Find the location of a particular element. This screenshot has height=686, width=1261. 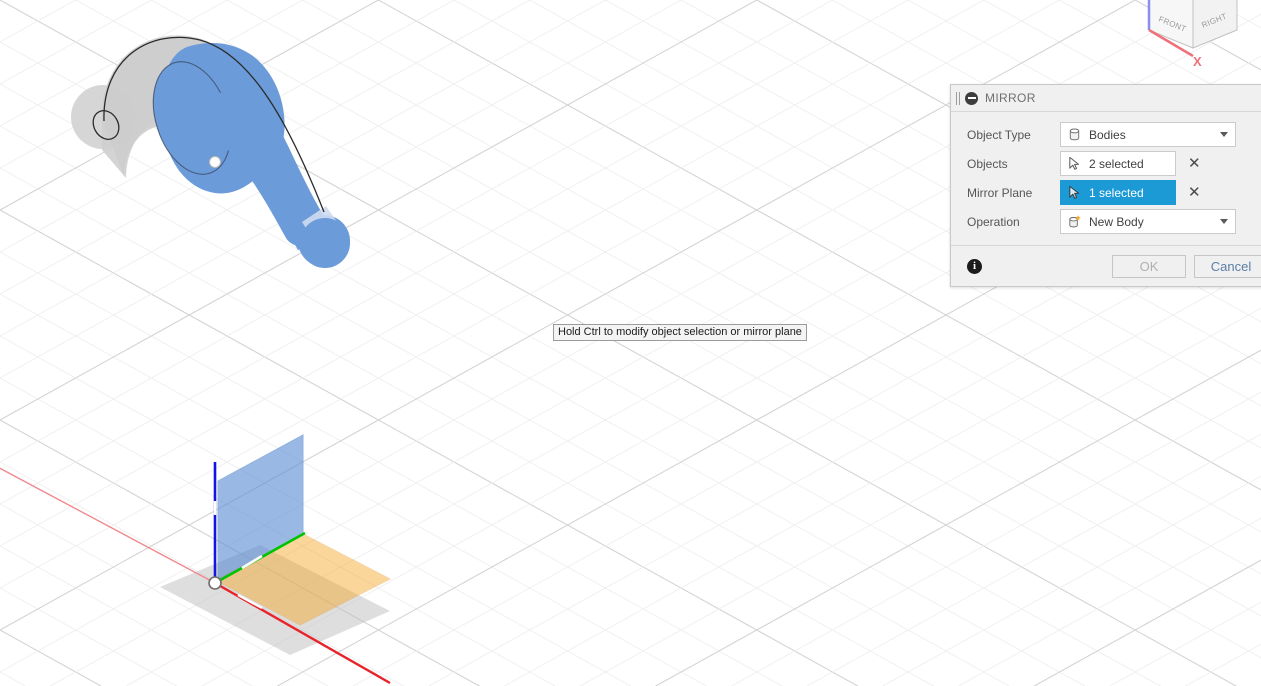

body-icon is located at coordinates (1074, 134).